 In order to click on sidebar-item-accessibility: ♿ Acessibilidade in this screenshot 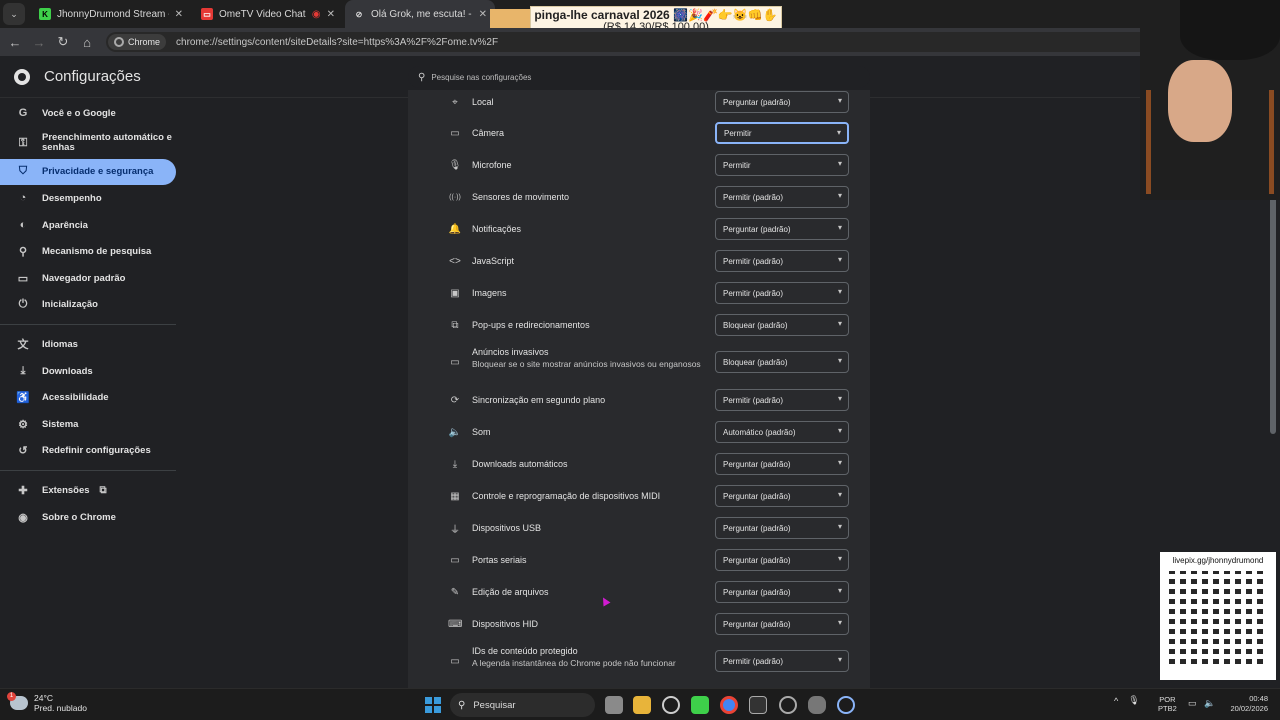, I will do `click(90, 397)`.